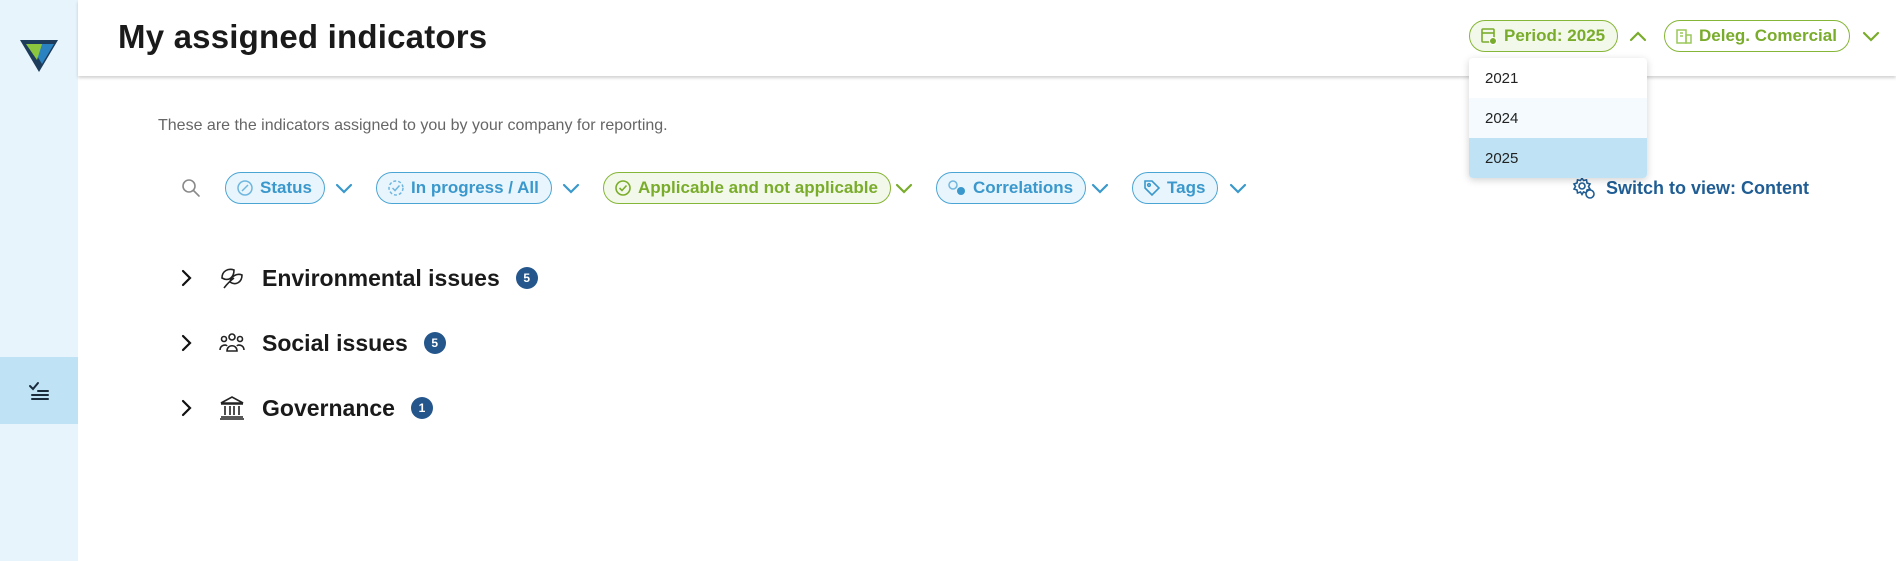 The height and width of the screenshot is (561, 1896). I want to click on status-filter-label: Status, so click(286, 187).